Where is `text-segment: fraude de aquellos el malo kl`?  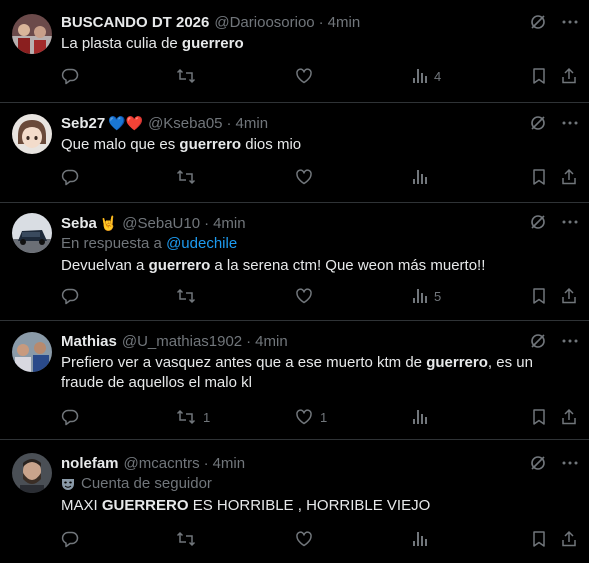 text-segment: fraude de aquellos el malo kl is located at coordinates (156, 382).